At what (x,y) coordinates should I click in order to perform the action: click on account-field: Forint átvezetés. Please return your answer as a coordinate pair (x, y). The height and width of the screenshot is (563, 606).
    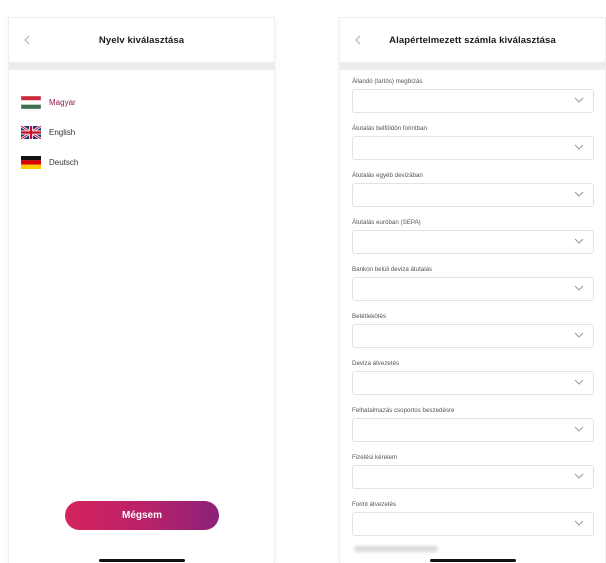
    Looking at the image, I should click on (472, 518).